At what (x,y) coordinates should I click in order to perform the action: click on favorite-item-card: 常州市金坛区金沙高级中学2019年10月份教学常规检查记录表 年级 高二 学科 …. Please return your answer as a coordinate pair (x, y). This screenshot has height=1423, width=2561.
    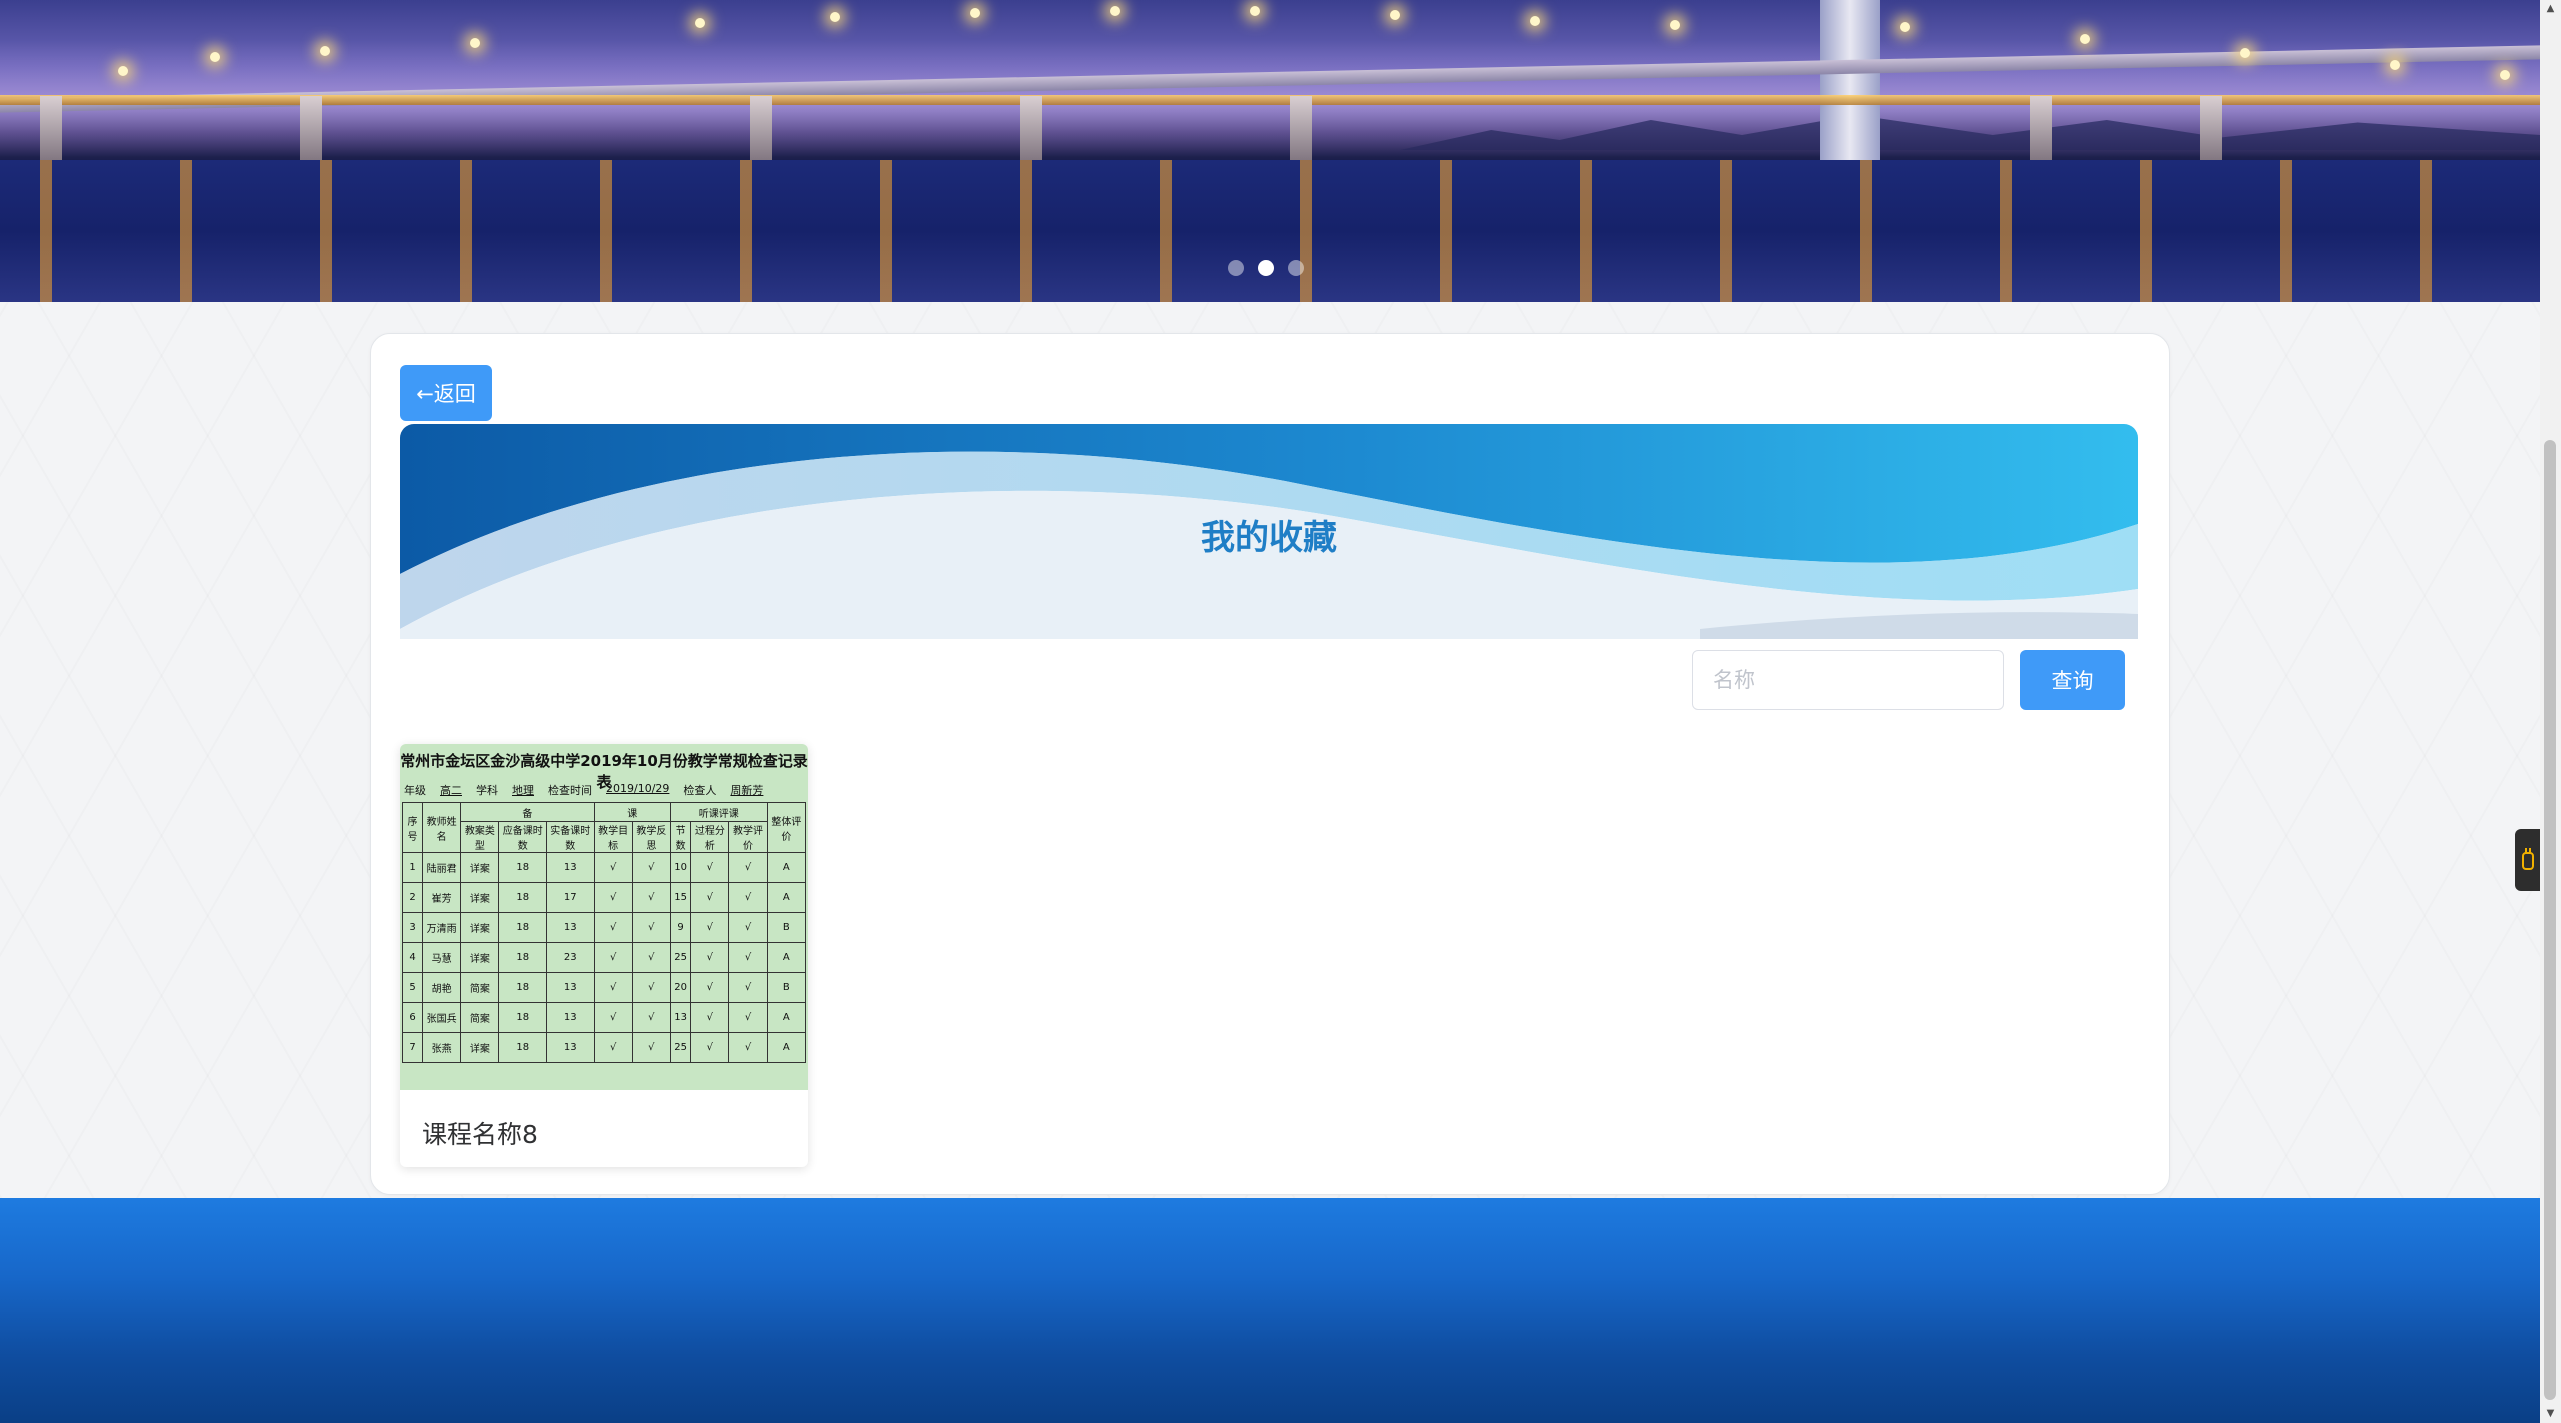
    Looking at the image, I should click on (604, 955).